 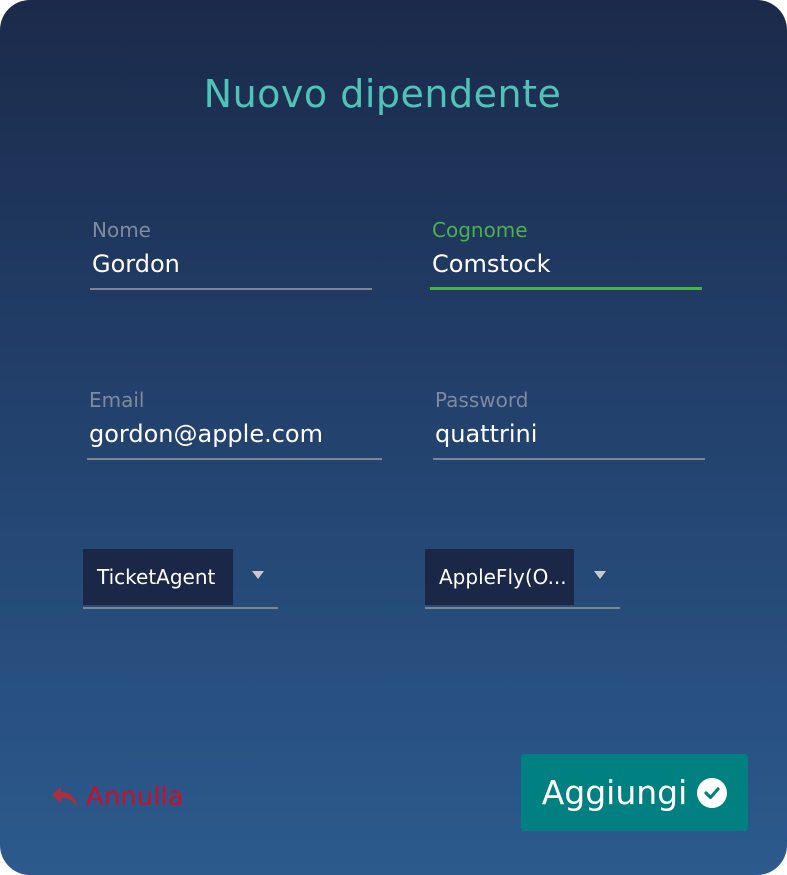 What do you see at coordinates (382, 94) in the screenshot?
I see `dialog-title: Nuovo dipendente` at bounding box center [382, 94].